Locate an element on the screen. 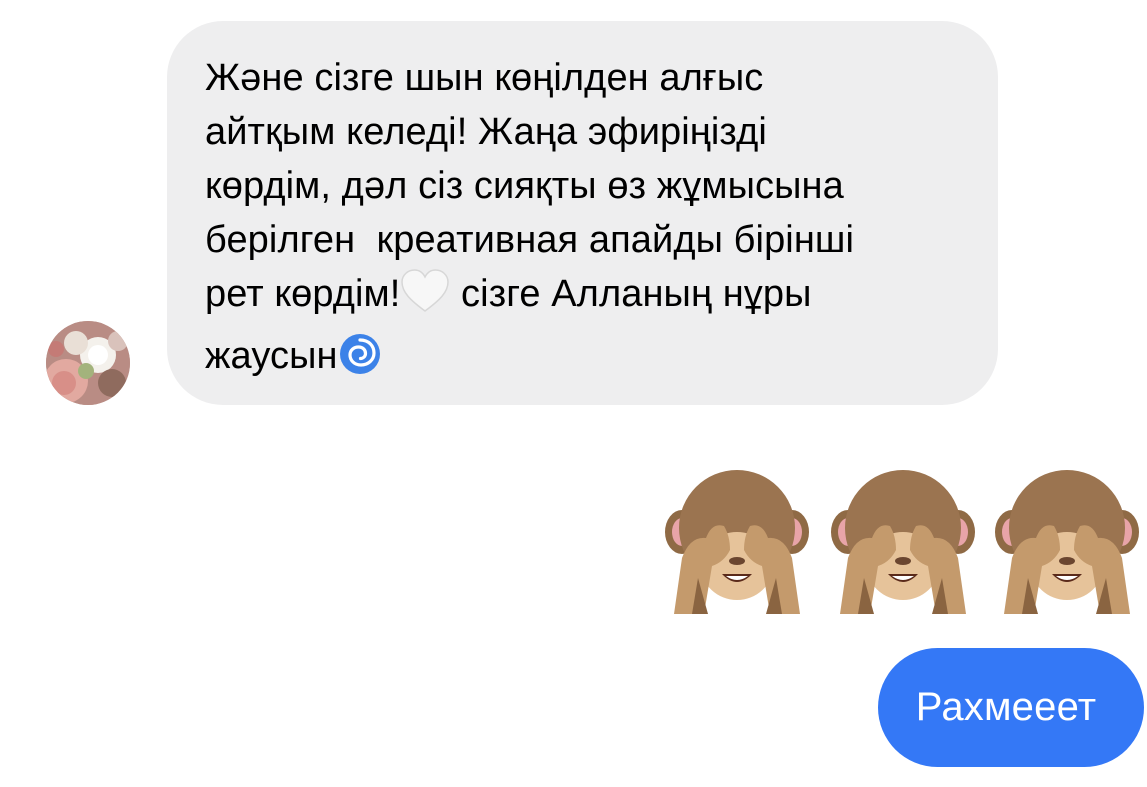  cyclone-icon is located at coordinates (360, 361).